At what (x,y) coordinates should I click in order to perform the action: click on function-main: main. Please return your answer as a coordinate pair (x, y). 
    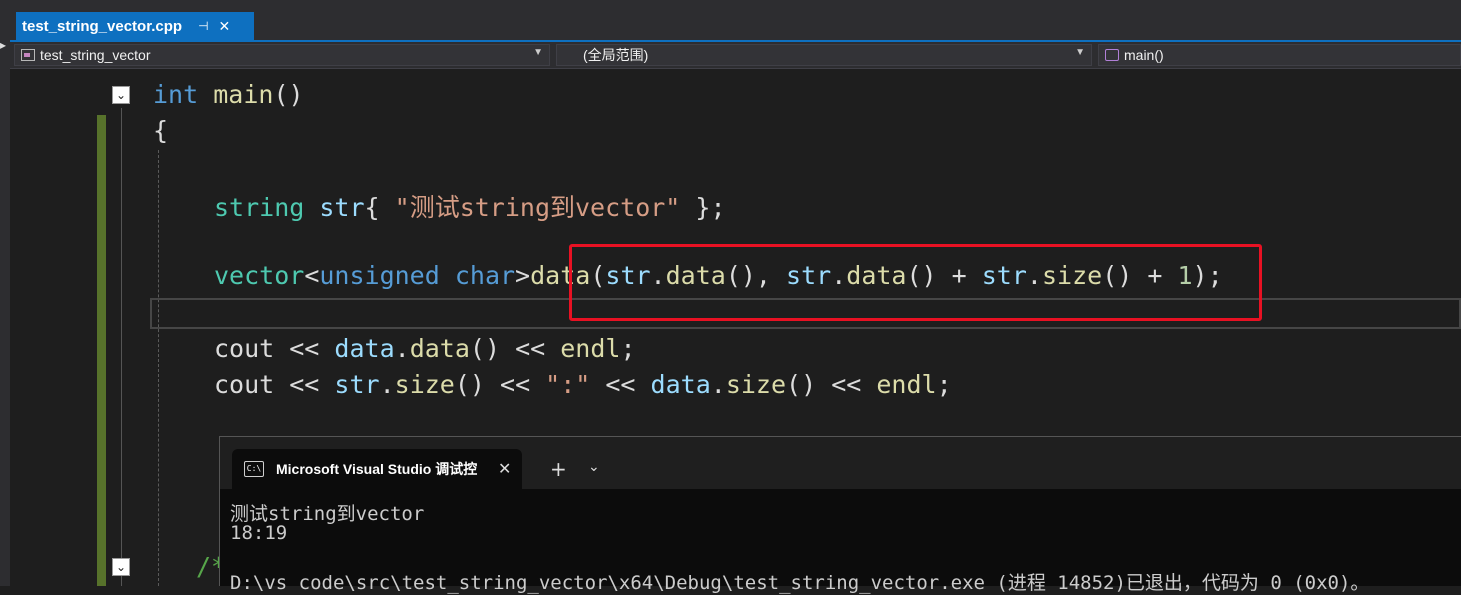
    Looking at the image, I should click on (243, 94).